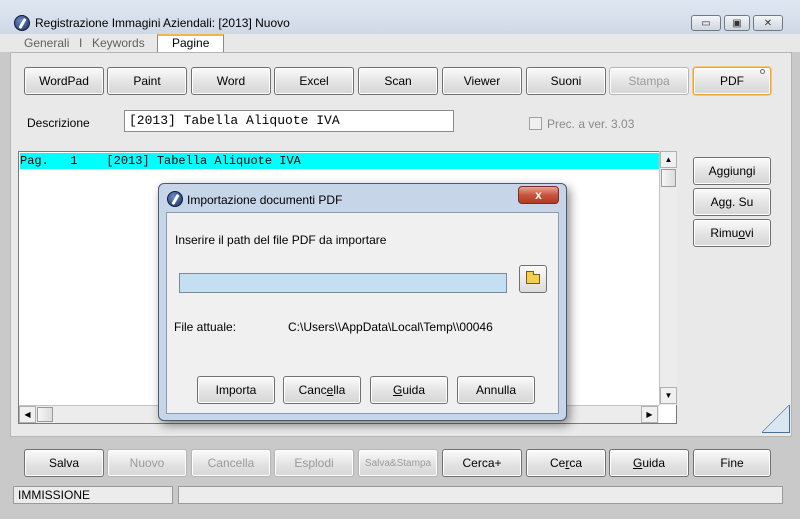  What do you see at coordinates (737, 23) in the screenshot?
I see `maximize-button: ▣` at bounding box center [737, 23].